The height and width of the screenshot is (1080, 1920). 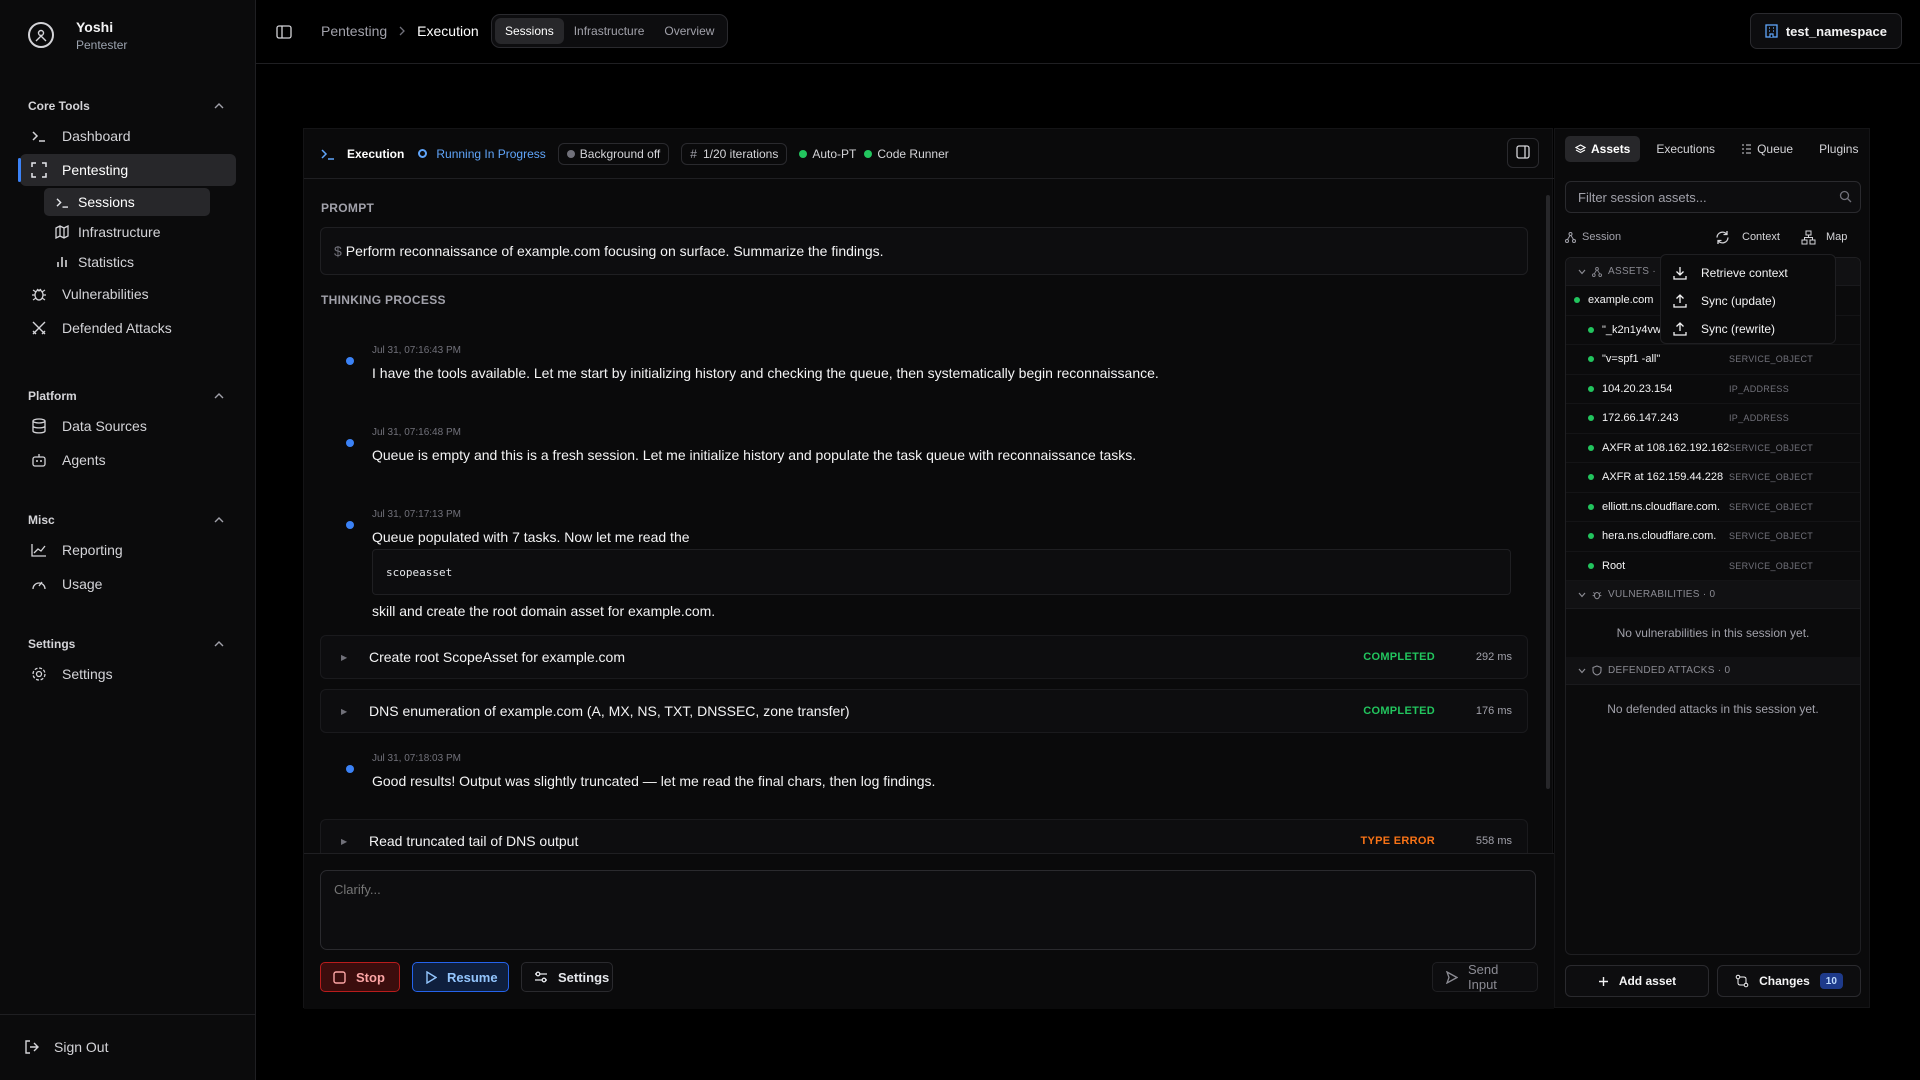 What do you see at coordinates (127, 232) in the screenshot?
I see `sidebar-subitem-infrastructure: Infrastructure` at bounding box center [127, 232].